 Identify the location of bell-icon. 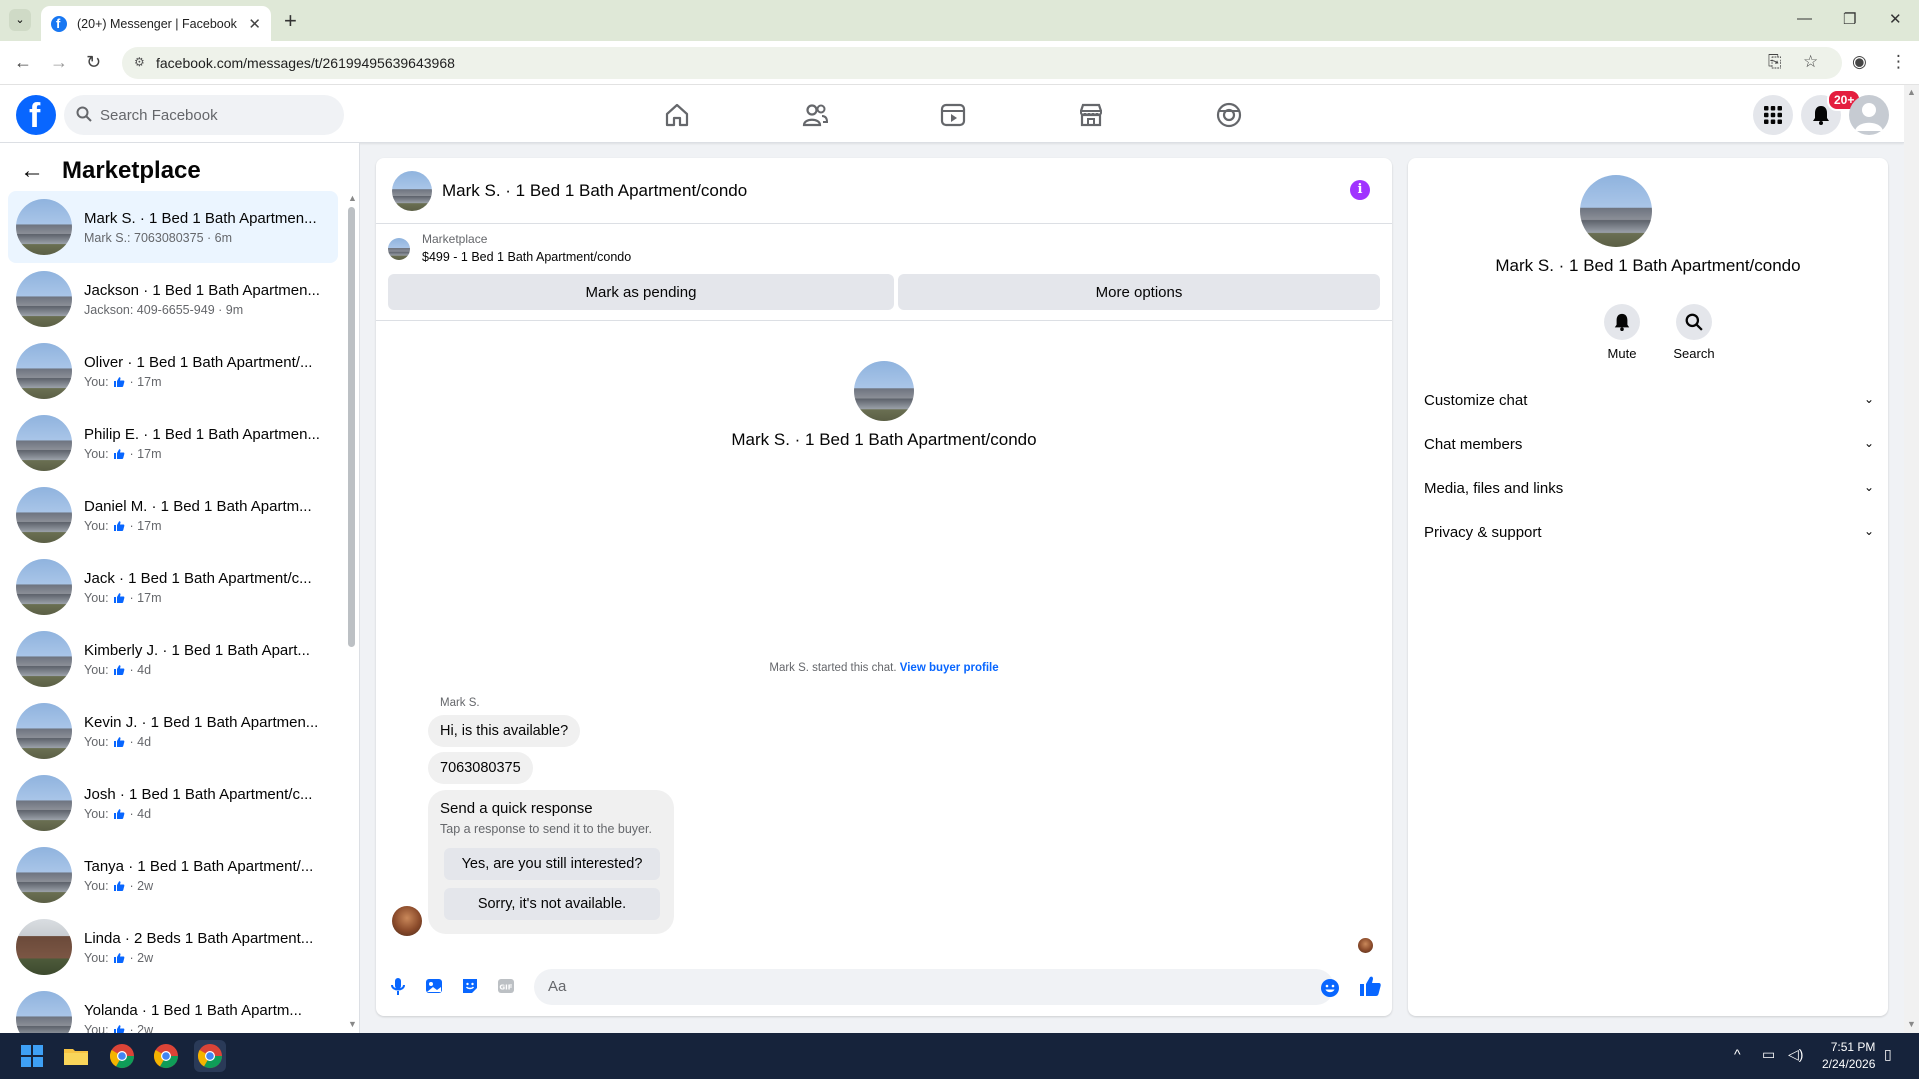
(1622, 322).